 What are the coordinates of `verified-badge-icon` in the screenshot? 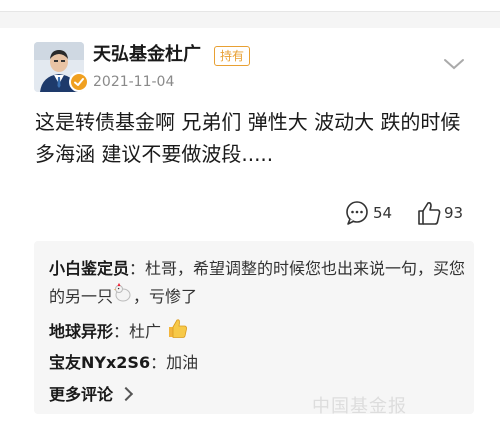 It's located at (79, 82).